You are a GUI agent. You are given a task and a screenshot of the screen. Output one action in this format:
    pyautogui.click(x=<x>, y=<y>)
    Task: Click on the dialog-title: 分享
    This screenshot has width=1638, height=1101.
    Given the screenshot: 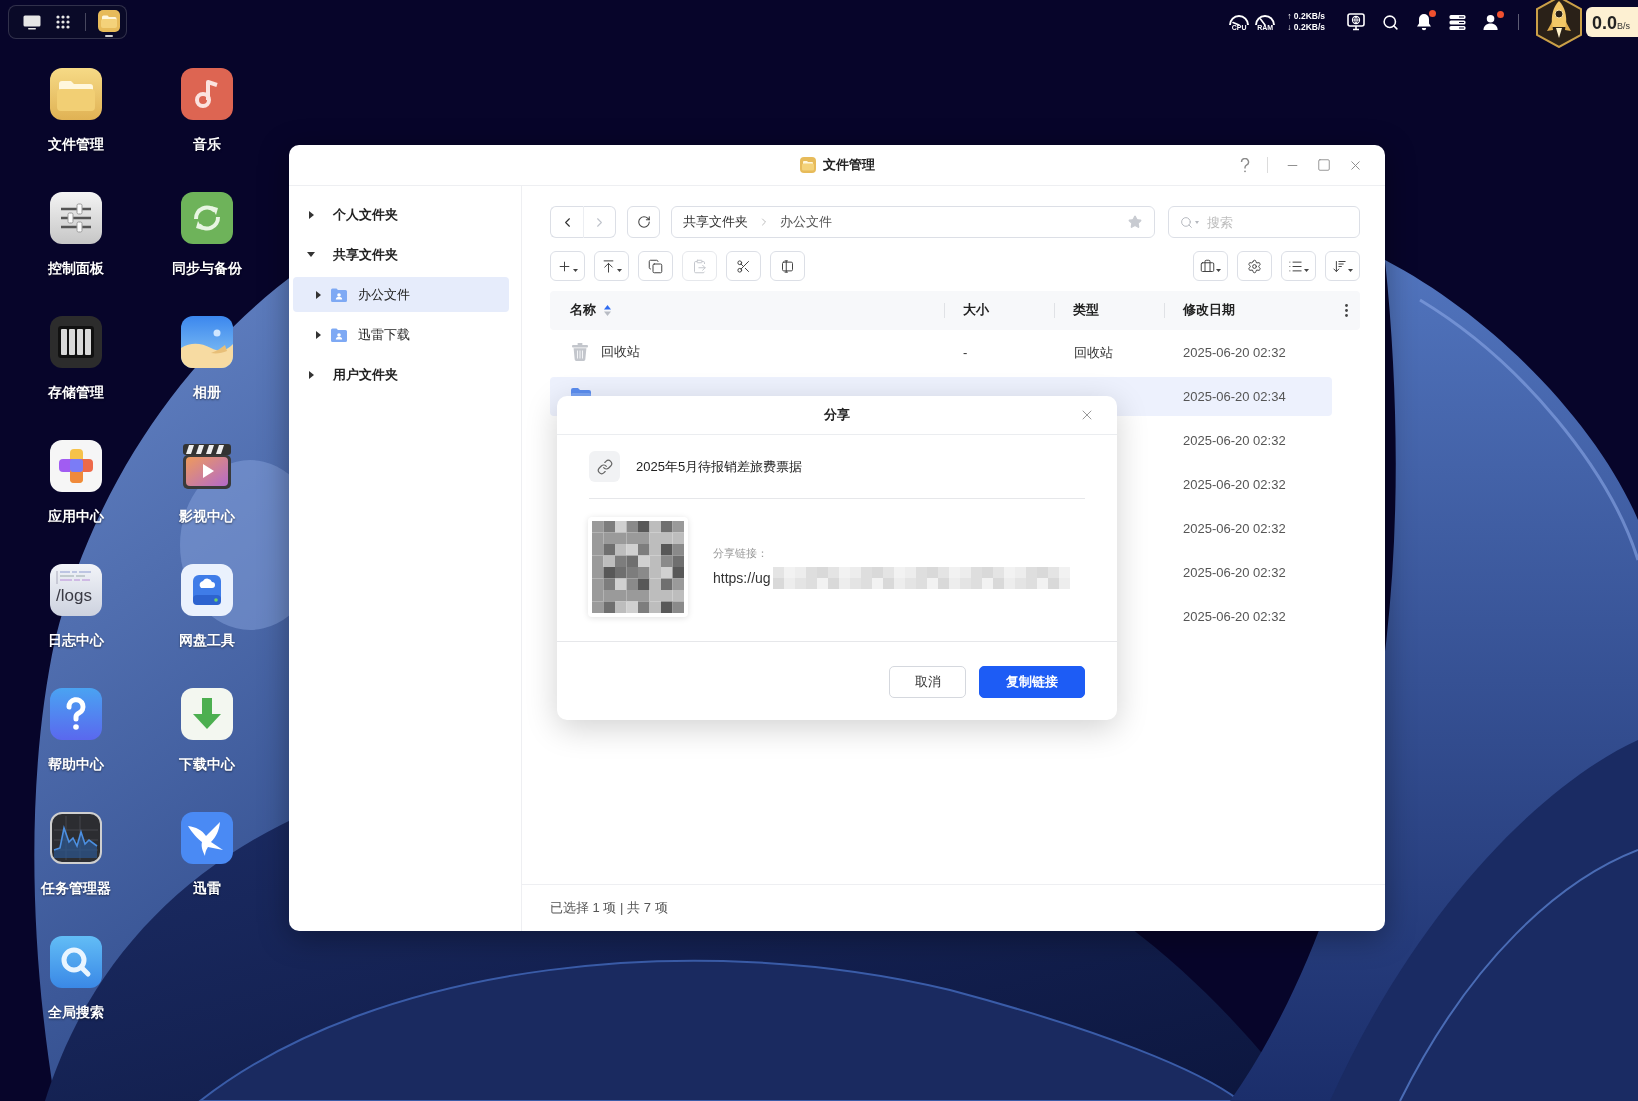 What is the action you would take?
    pyautogui.click(x=837, y=415)
    